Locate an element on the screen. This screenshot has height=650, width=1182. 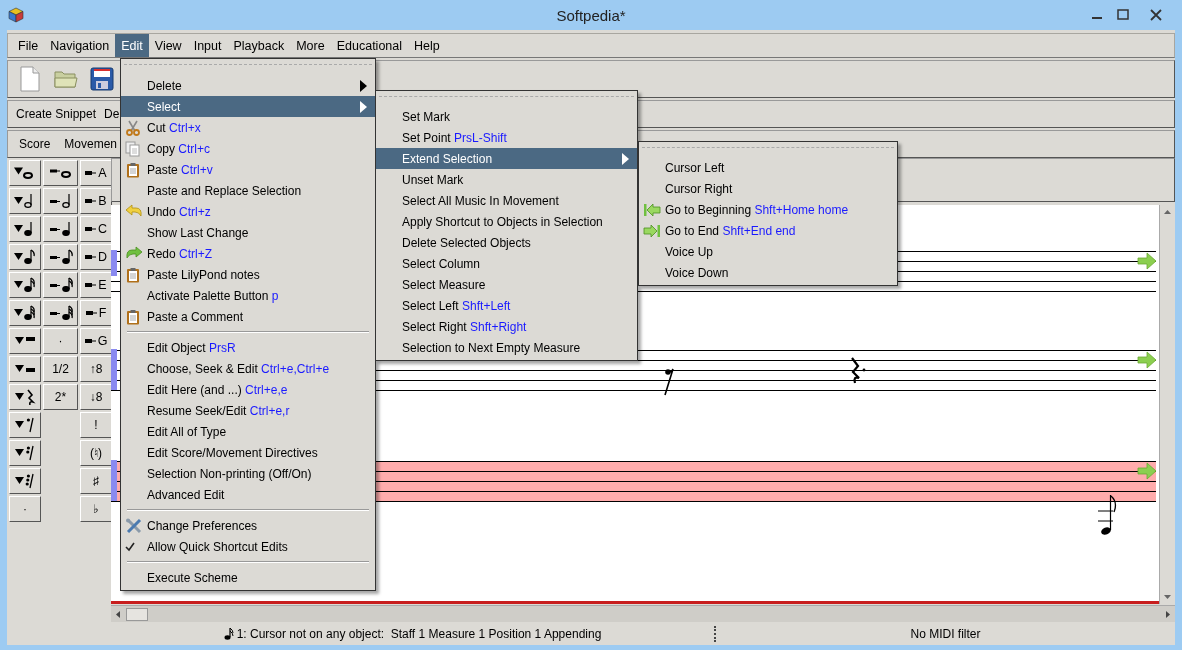
menu-item: Redo Ctrl+Z is located at coordinates (248, 253).